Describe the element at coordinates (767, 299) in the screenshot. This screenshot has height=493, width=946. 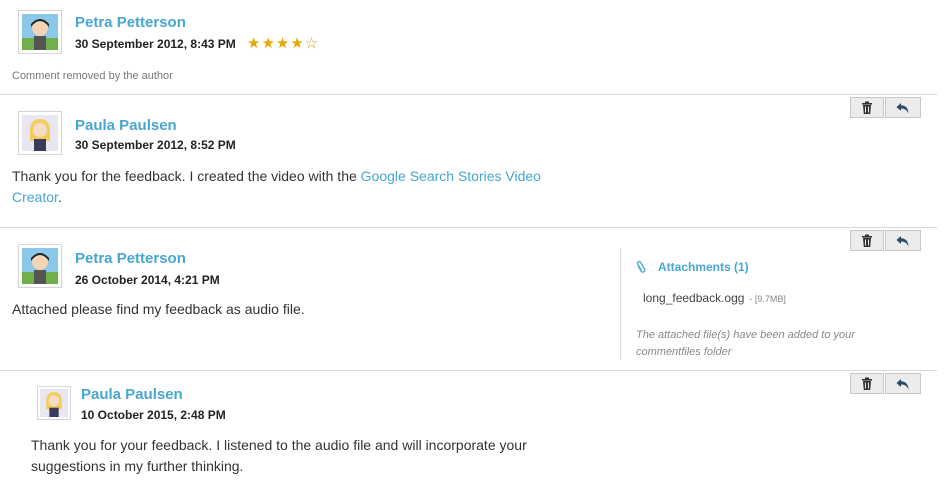
I see `file-size: - [9.7MB]` at that location.